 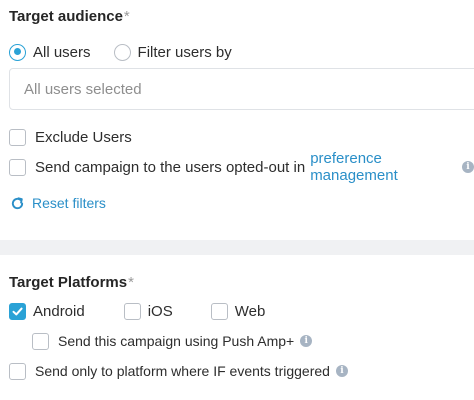 I want to click on audience-radio-group: All users Filter users by, so click(x=120, y=52).